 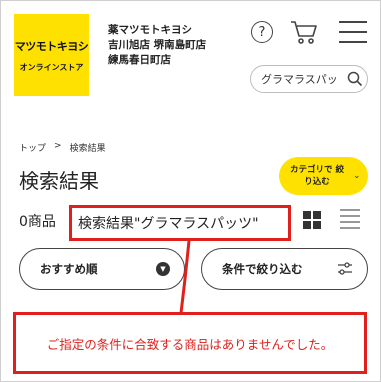 What do you see at coordinates (345, 268) in the screenshot?
I see `sliders-icon` at bounding box center [345, 268].